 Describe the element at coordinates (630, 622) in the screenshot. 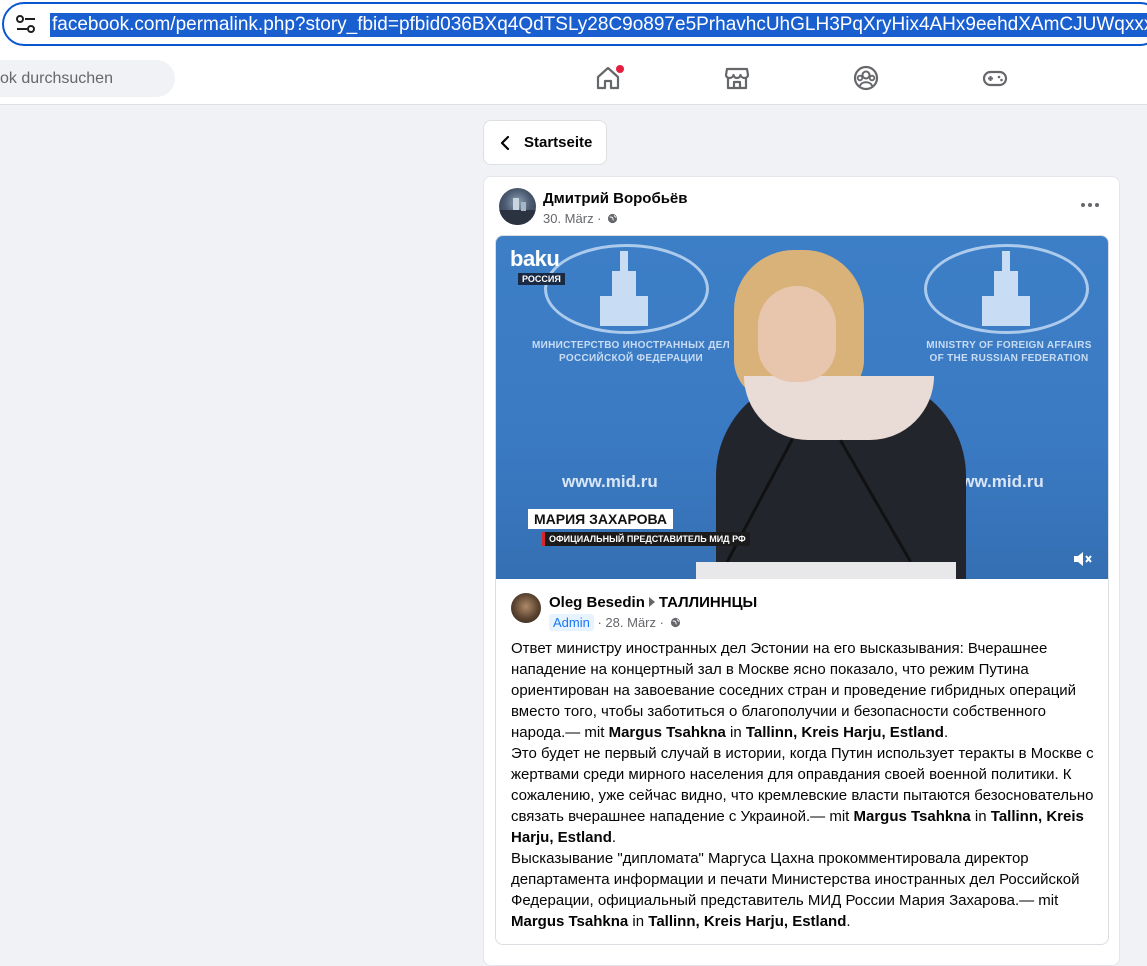

I see `shared-date: · 28. März ·` at that location.